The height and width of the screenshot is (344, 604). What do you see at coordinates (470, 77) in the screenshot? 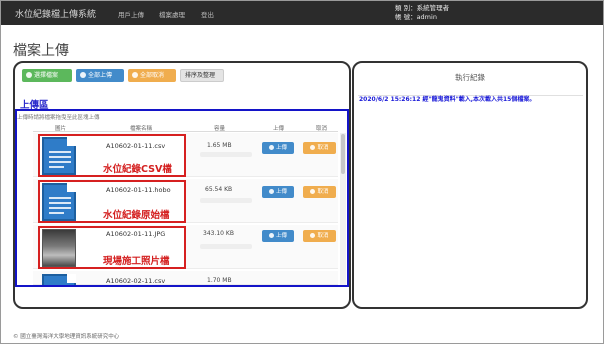
I see `log-panel-title: 執行紀錄` at bounding box center [470, 77].